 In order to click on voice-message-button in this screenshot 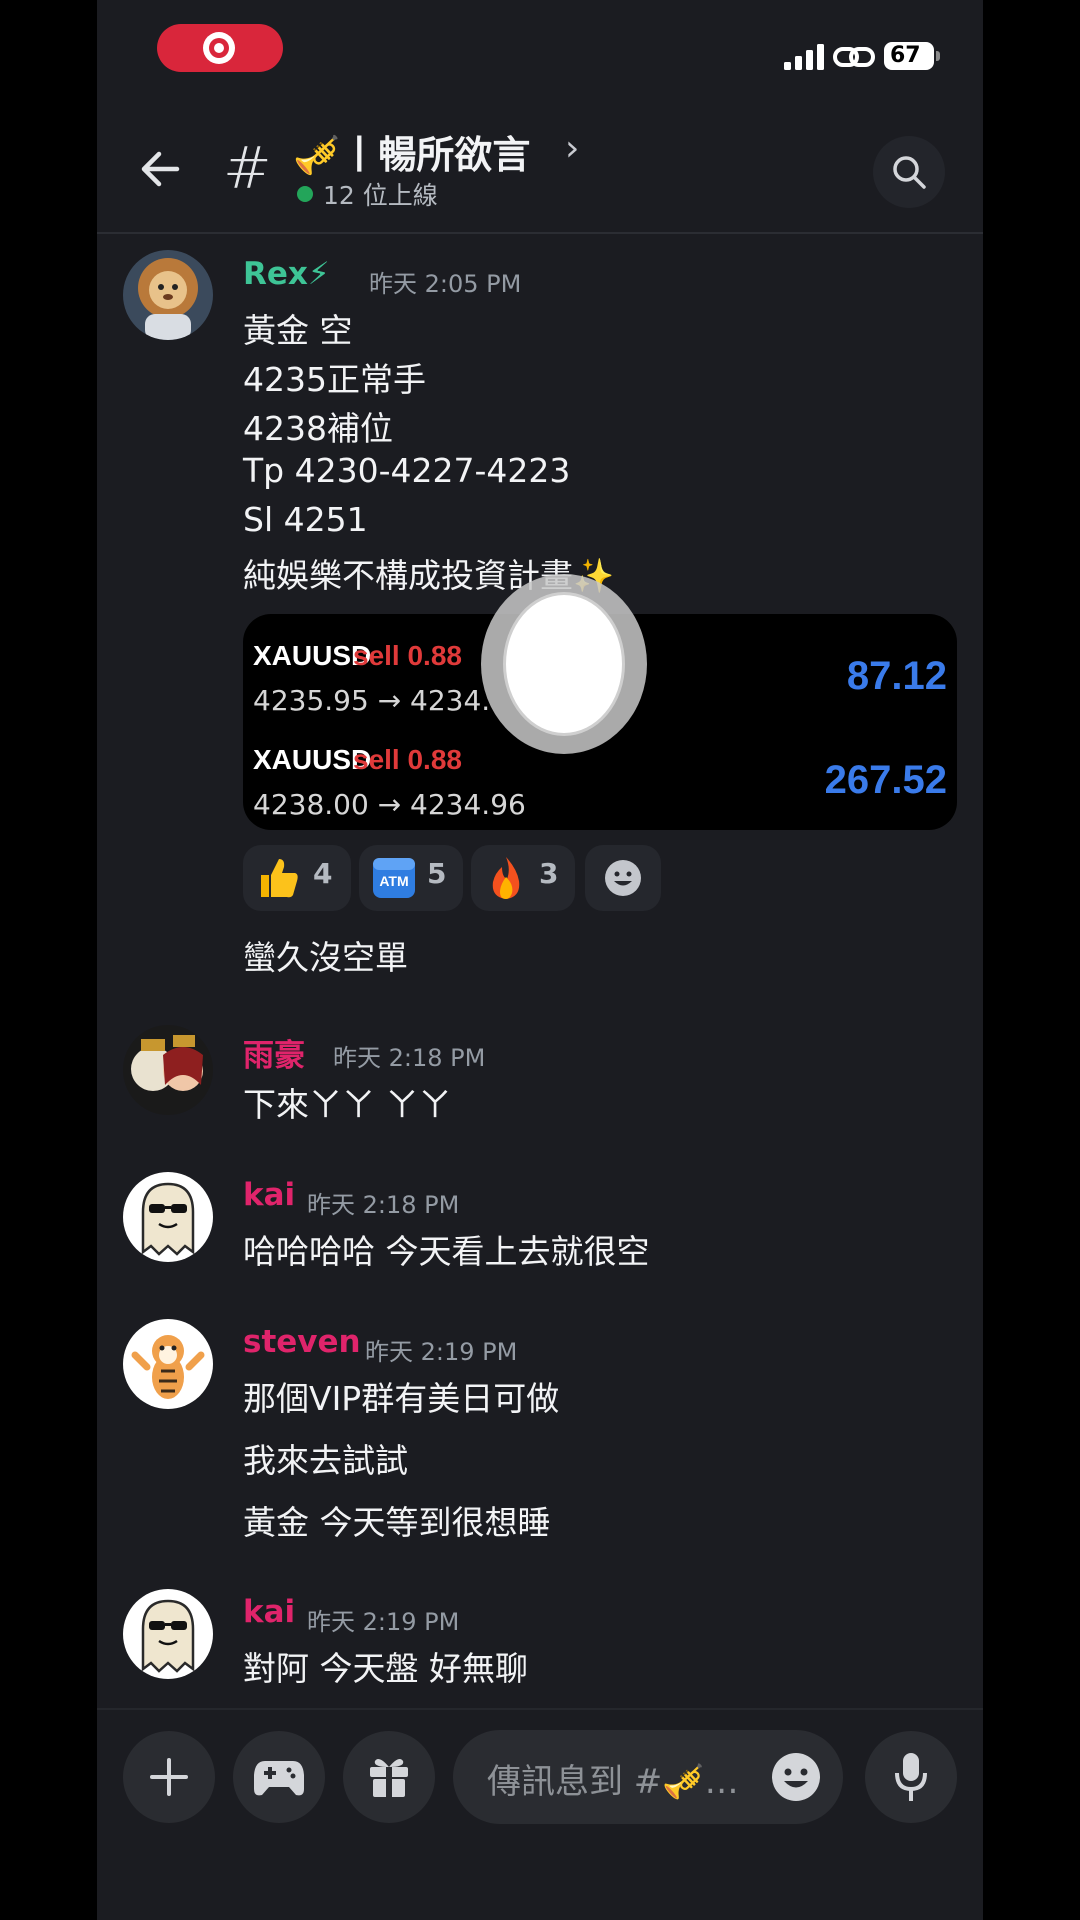, I will do `click(911, 1777)`.